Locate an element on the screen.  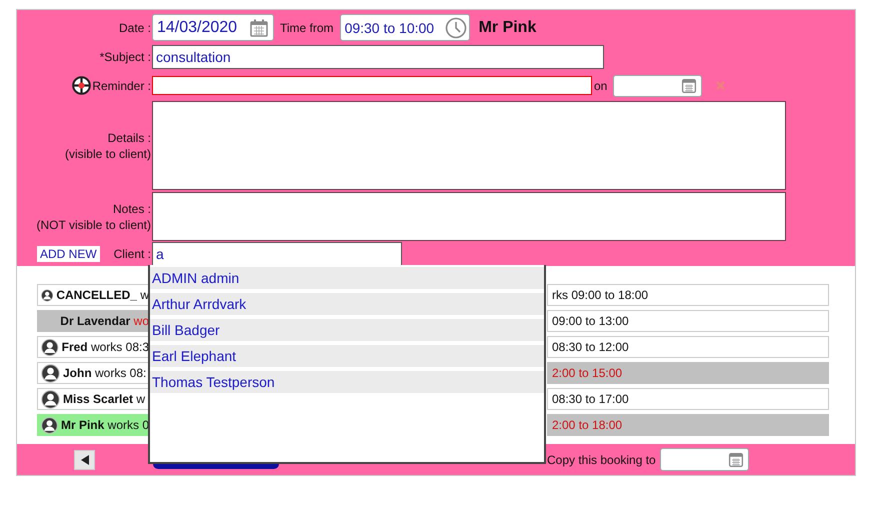
suggestion-item: Bill Badger is located at coordinates (347, 330).